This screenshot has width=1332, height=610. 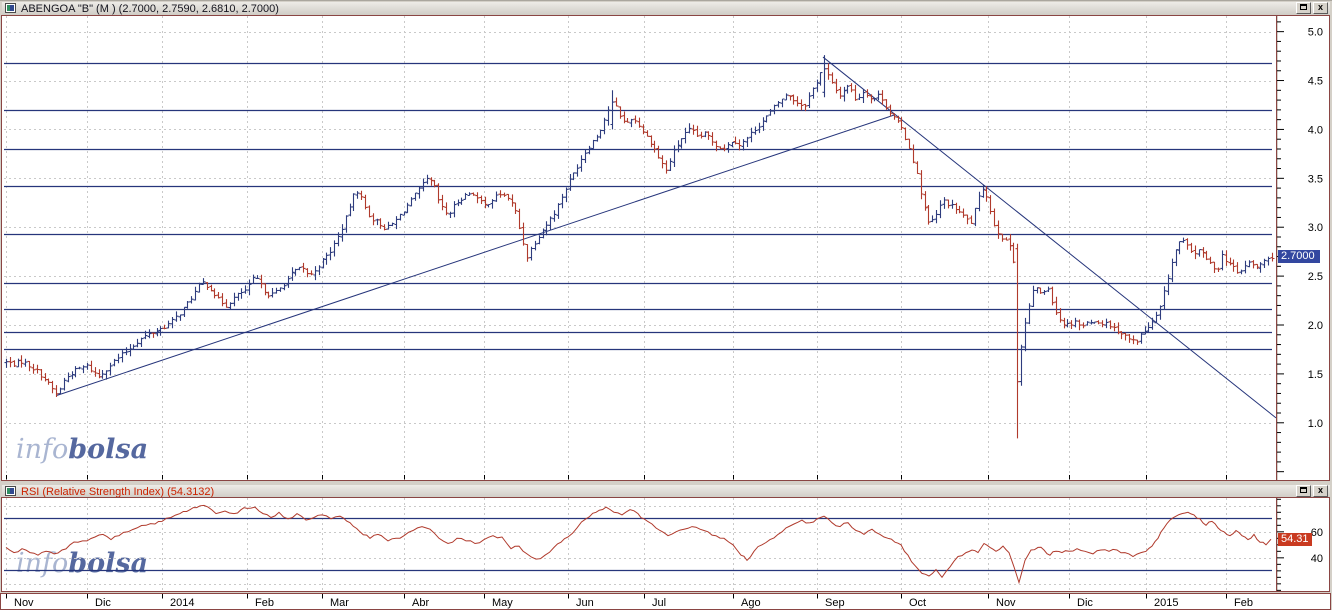 What do you see at coordinates (1295, 539) in the screenshot?
I see `rsi-value-tag: 54.31` at bounding box center [1295, 539].